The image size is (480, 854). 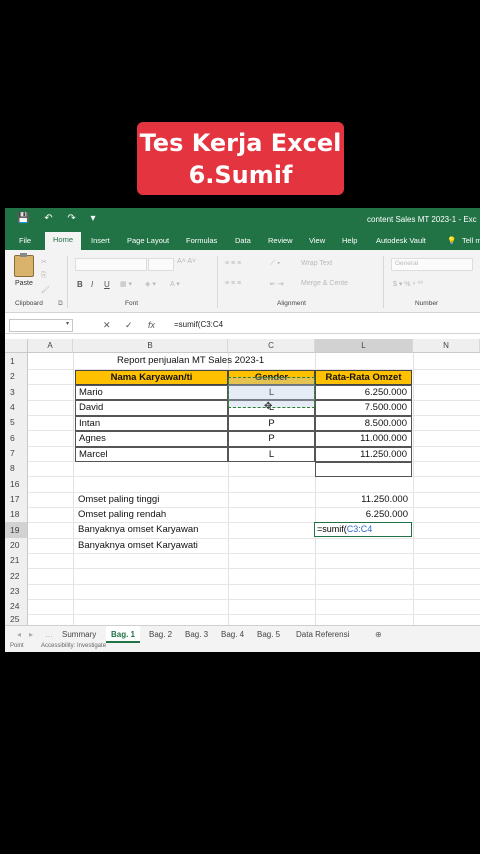 I want to click on align-top-icon: ≡ ≡ ≡, so click(x=233, y=263).